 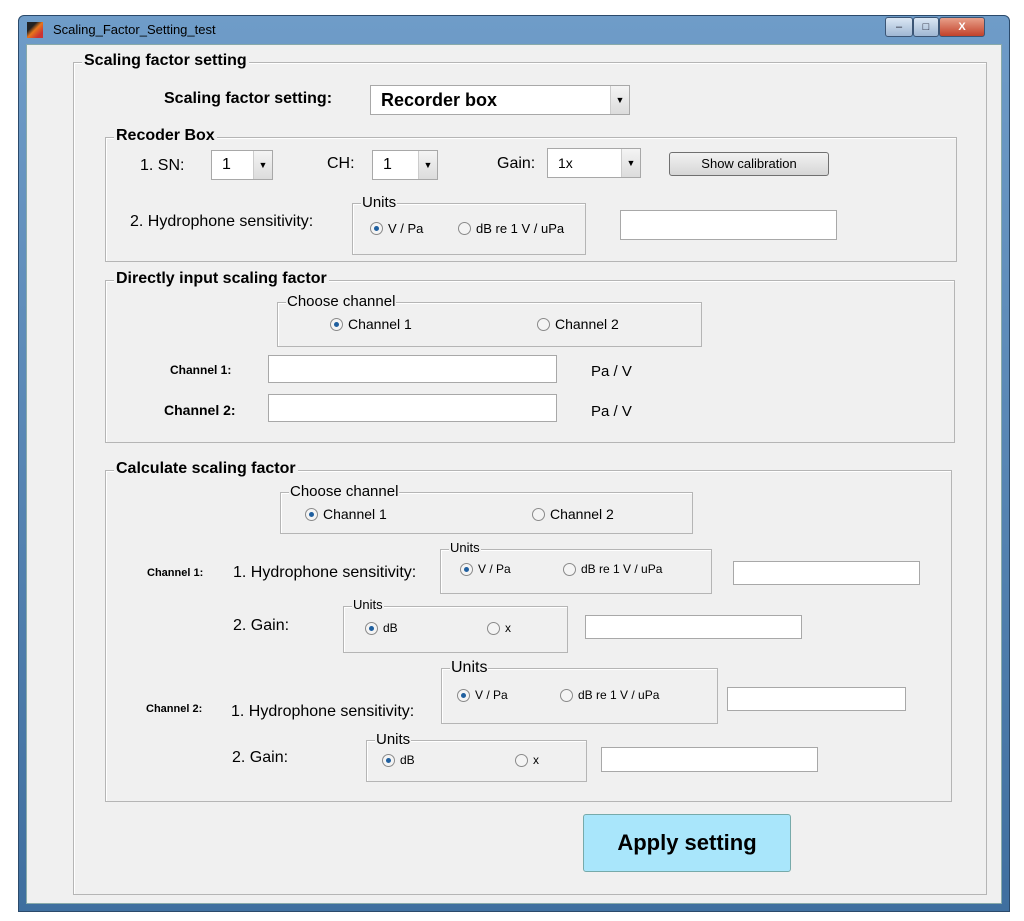 What do you see at coordinates (165, 136) in the screenshot?
I see `group-legend: Recoder Box` at bounding box center [165, 136].